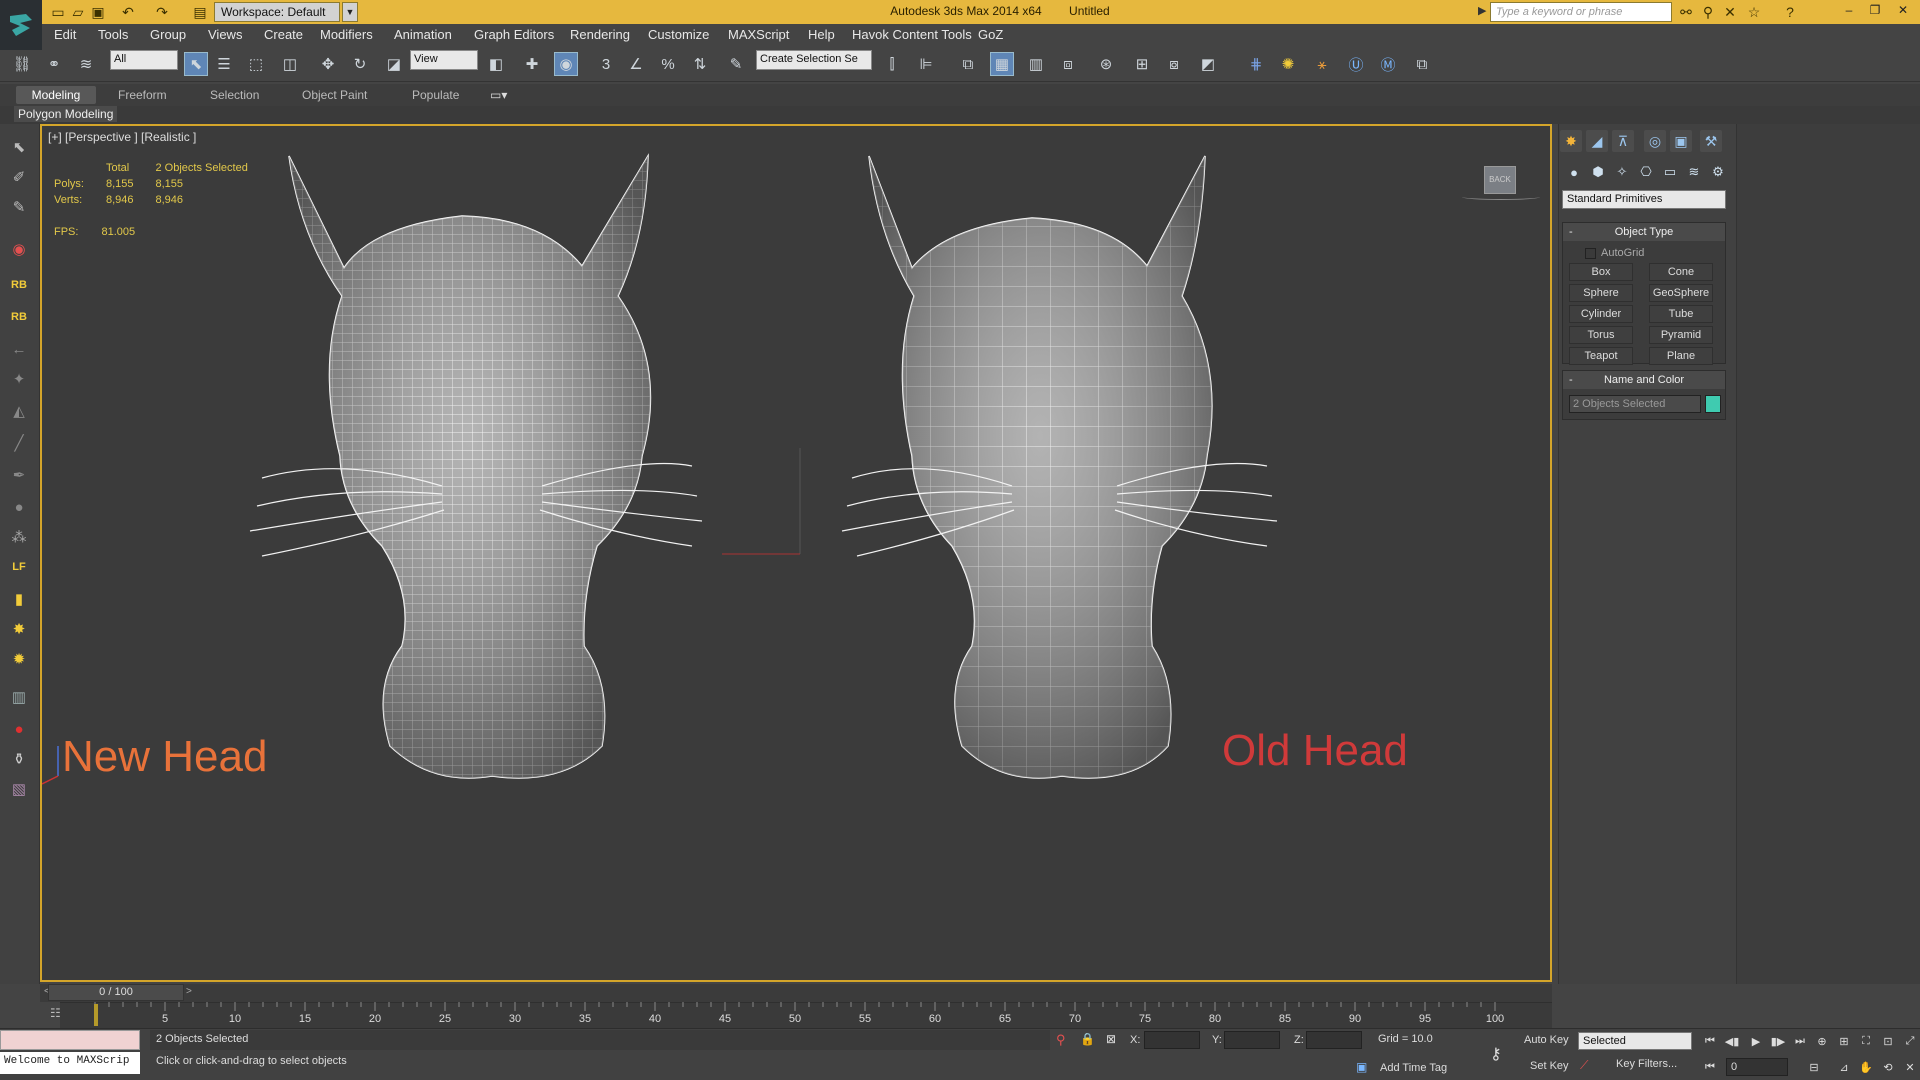 The image size is (1920, 1080). What do you see at coordinates (1581, 12) in the screenshot?
I see `search-input: Type a keyword or phrase` at bounding box center [1581, 12].